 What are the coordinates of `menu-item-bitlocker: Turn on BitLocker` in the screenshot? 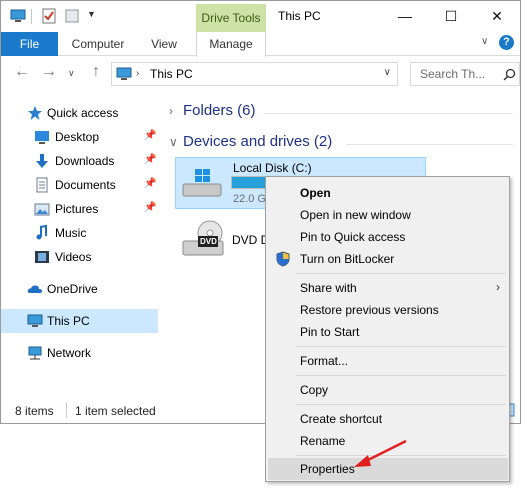 It's located at (388, 259).